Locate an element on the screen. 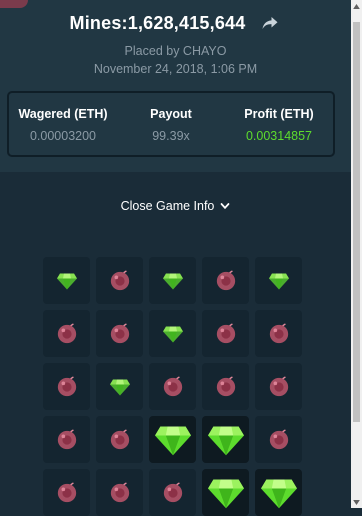 The height and width of the screenshot is (516, 362). tile-gem-r3-c2 is located at coordinates (172, 439).